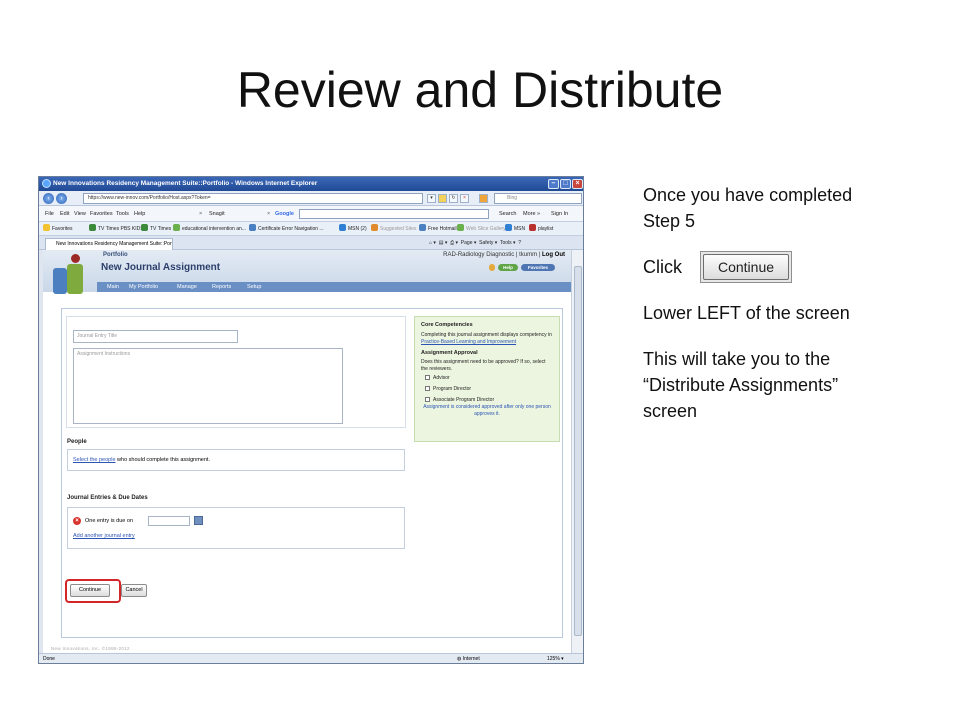 This screenshot has height=720, width=960. I want to click on internet-zone: ◍ Internet, so click(468, 659).